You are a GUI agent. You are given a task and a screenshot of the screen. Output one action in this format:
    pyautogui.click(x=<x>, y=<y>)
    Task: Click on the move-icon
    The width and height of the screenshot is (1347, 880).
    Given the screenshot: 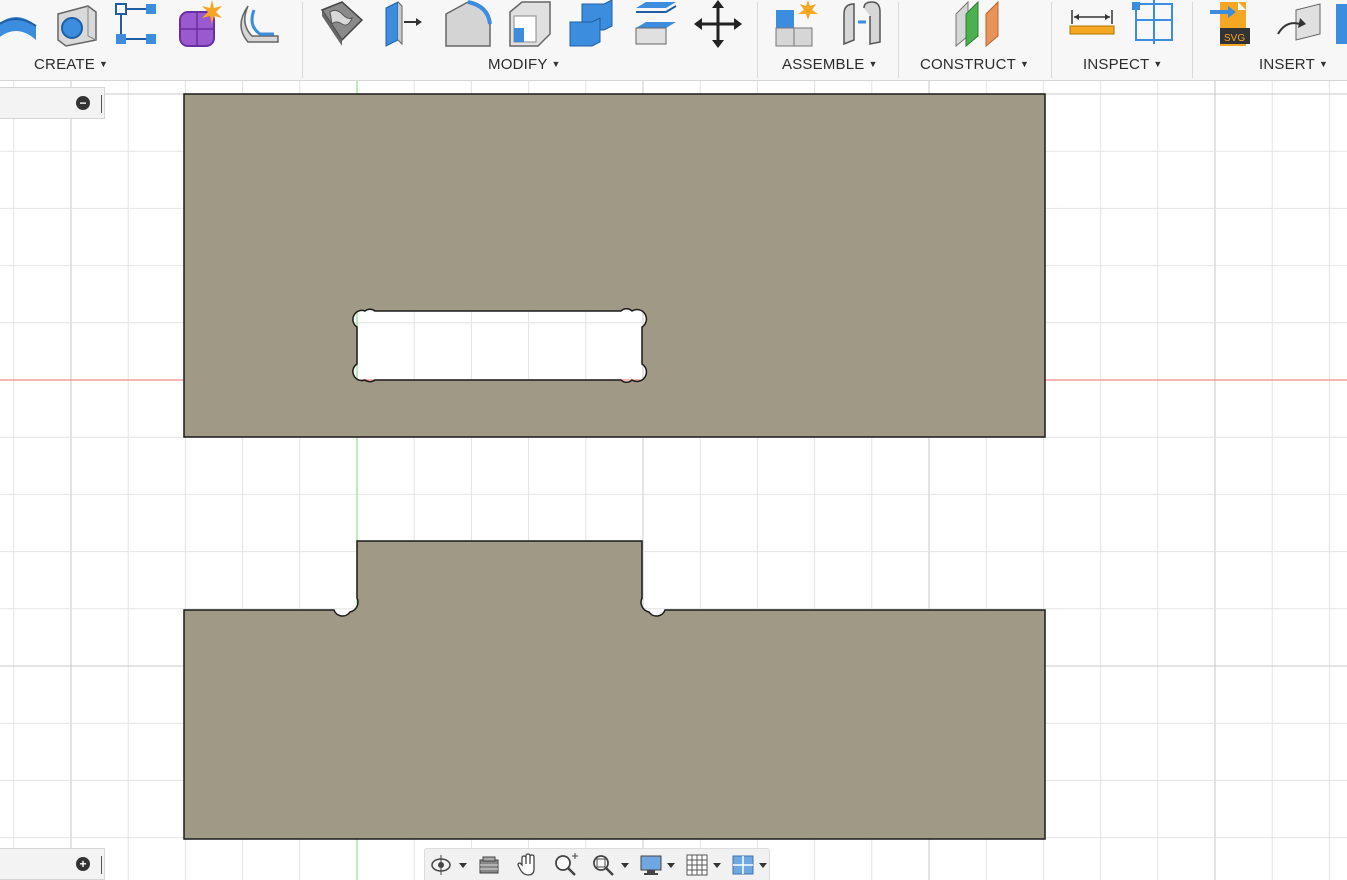 What is the action you would take?
    pyautogui.click(x=718, y=24)
    